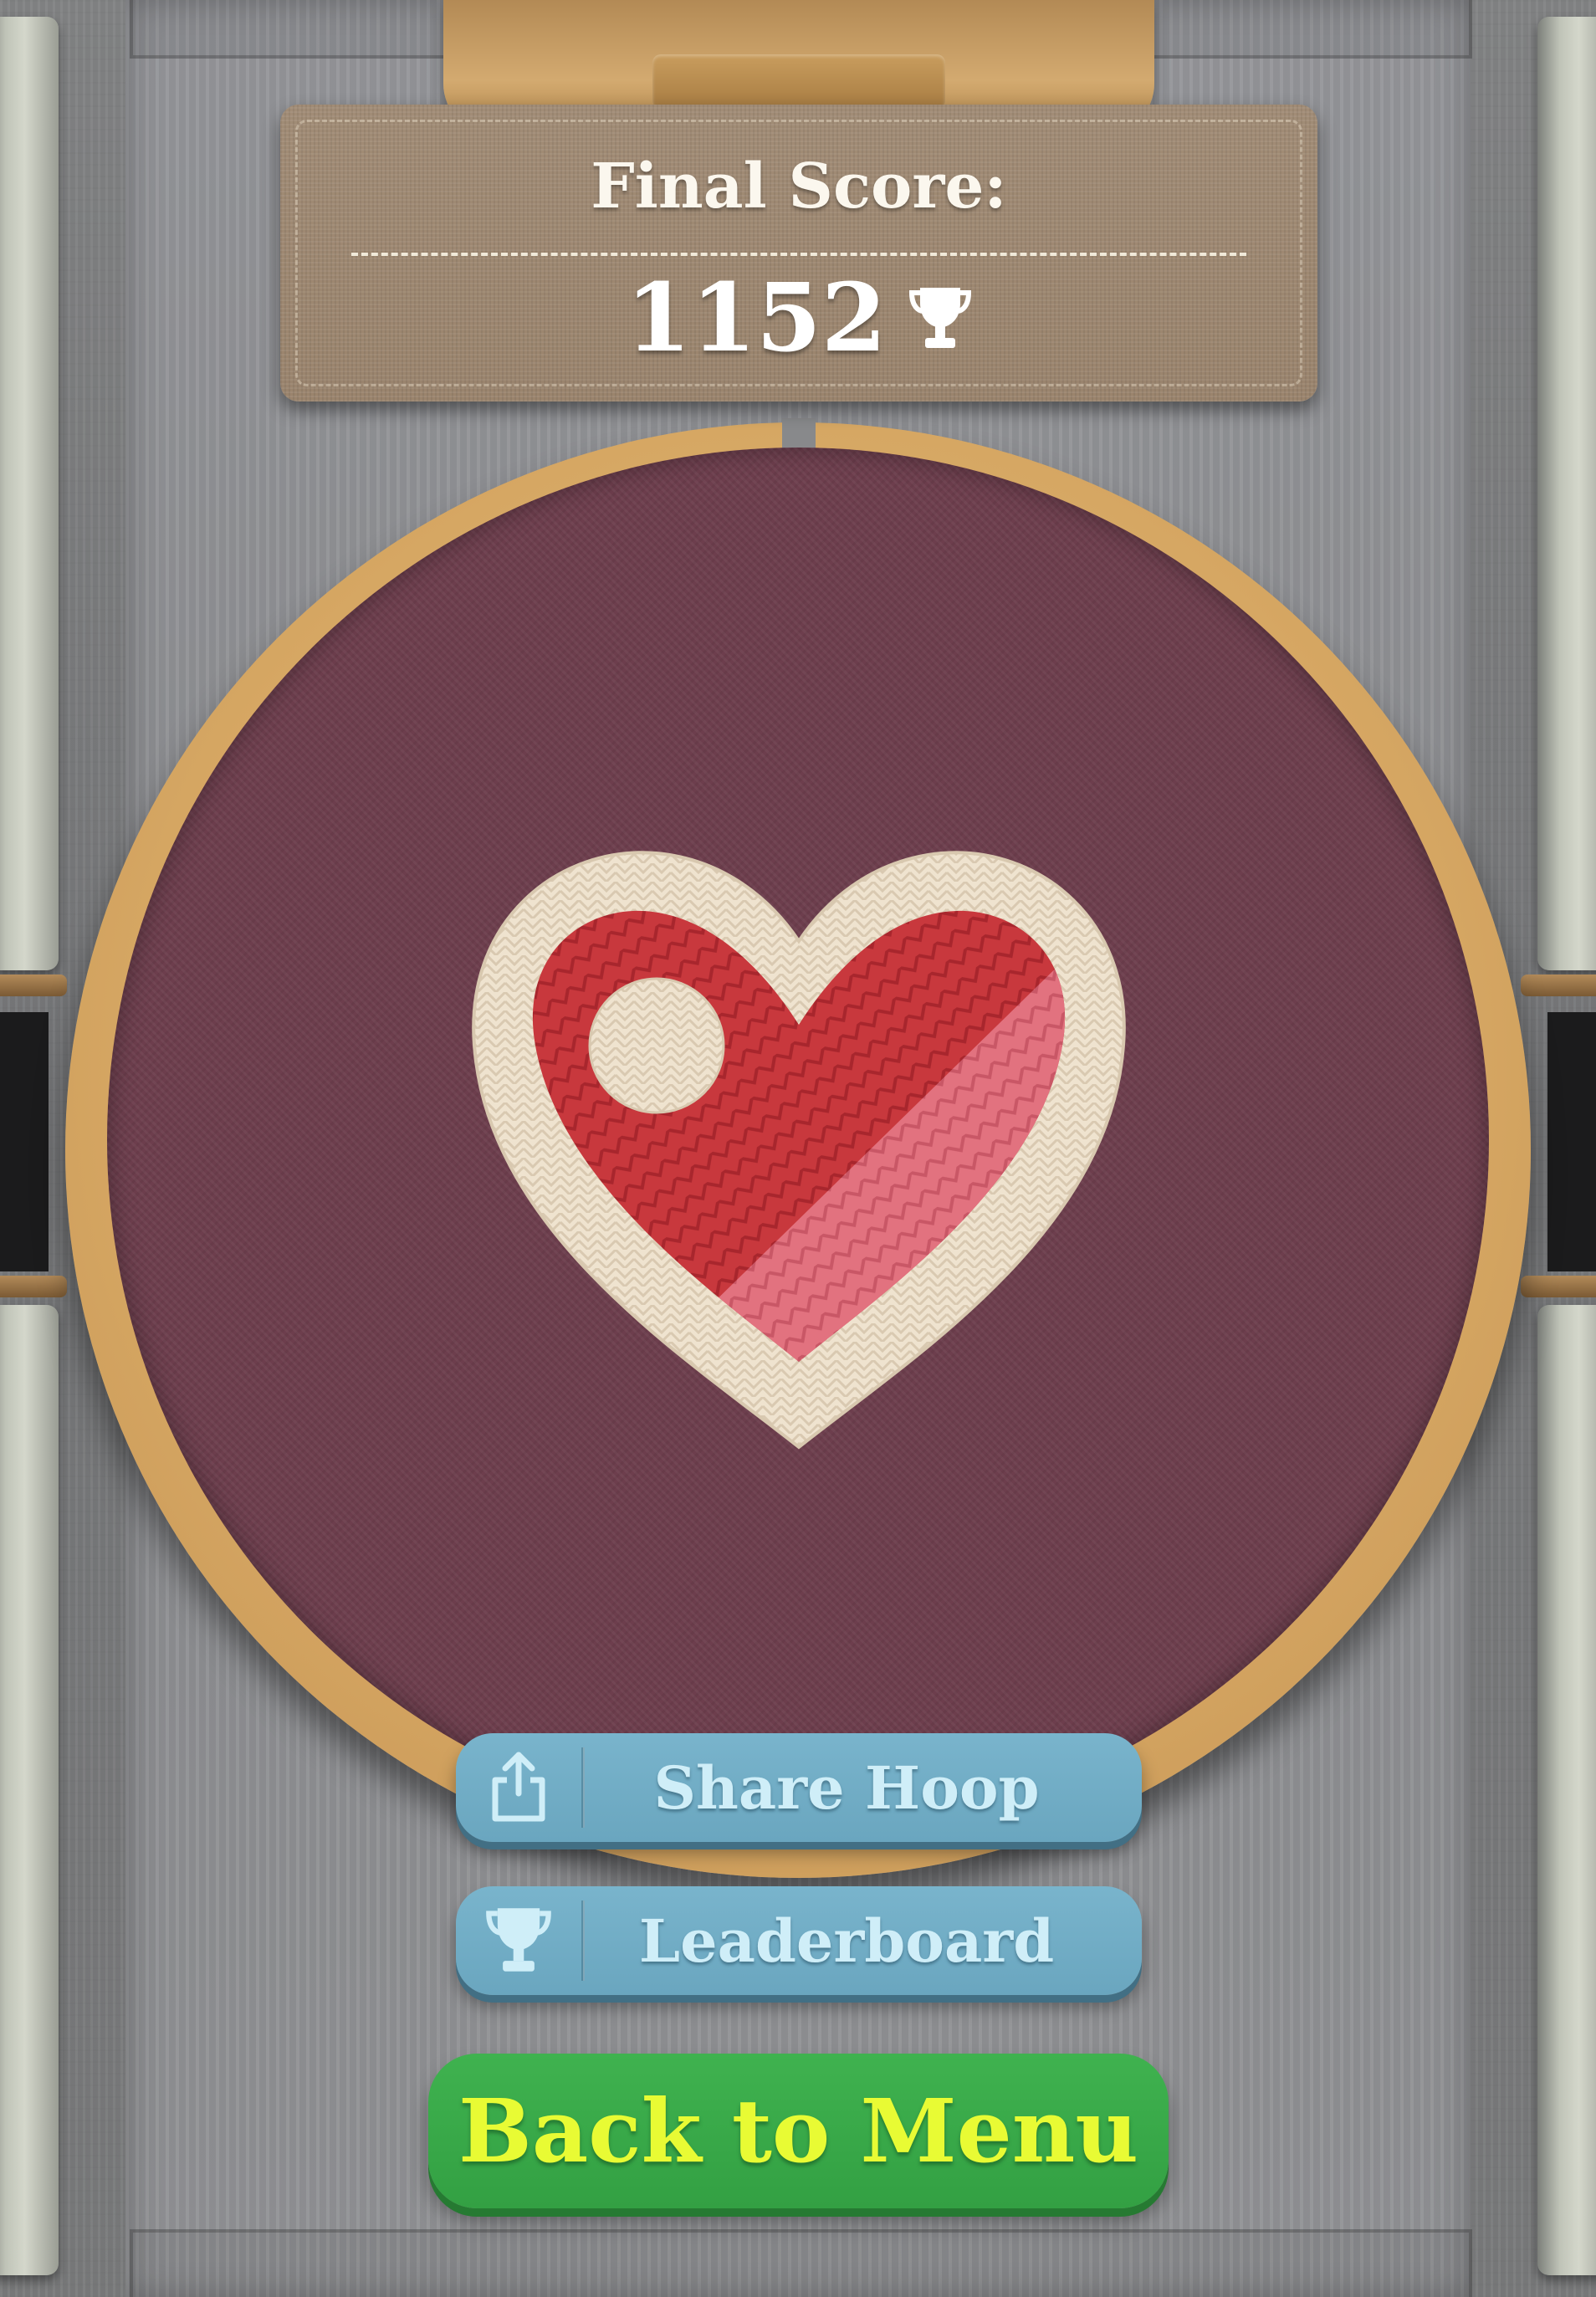 This screenshot has width=1596, height=2297. I want to click on final-score-panel: Final Score: 1152, so click(799, 253).